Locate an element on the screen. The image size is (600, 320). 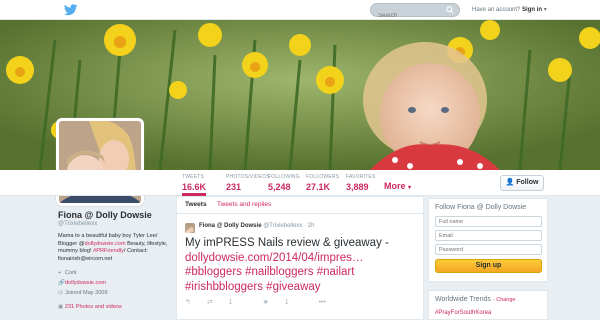
more-options-icon: ••• is located at coordinates (322, 302).